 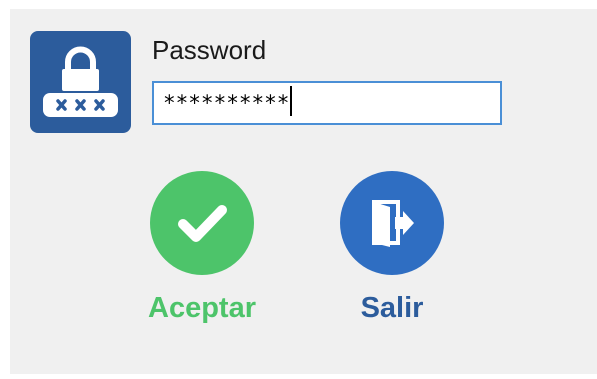 I want to click on exit-button: Salir, so click(x=392, y=248).